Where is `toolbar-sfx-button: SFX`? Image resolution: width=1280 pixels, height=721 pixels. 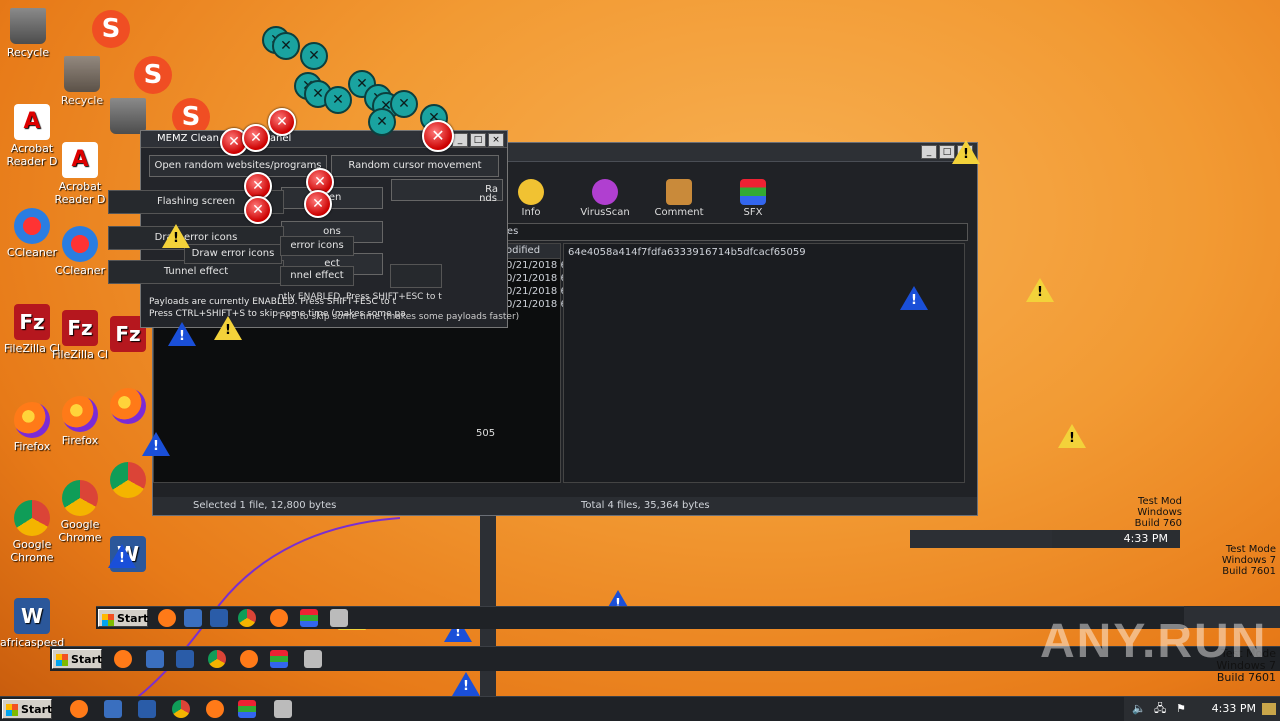
toolbar-sfx-button: SFX is located at coordinates (753, 198).